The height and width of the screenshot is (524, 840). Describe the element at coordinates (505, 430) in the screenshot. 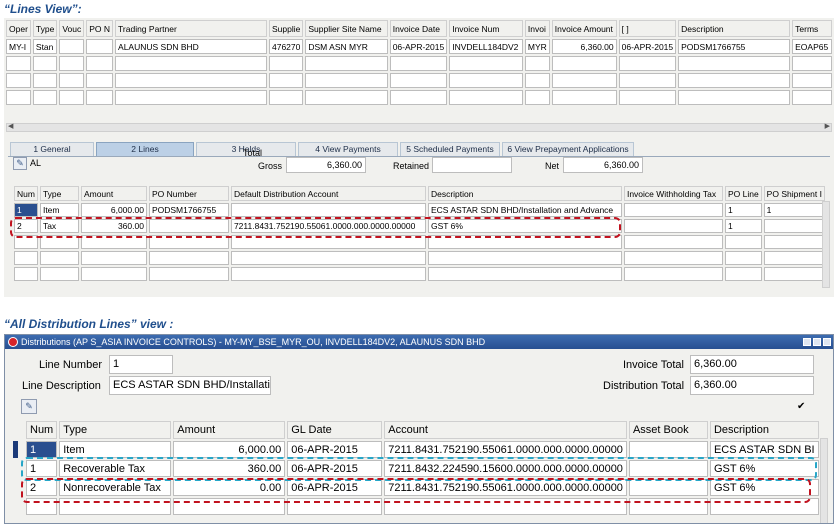

I see `distribution-column-header: Account` at that location.